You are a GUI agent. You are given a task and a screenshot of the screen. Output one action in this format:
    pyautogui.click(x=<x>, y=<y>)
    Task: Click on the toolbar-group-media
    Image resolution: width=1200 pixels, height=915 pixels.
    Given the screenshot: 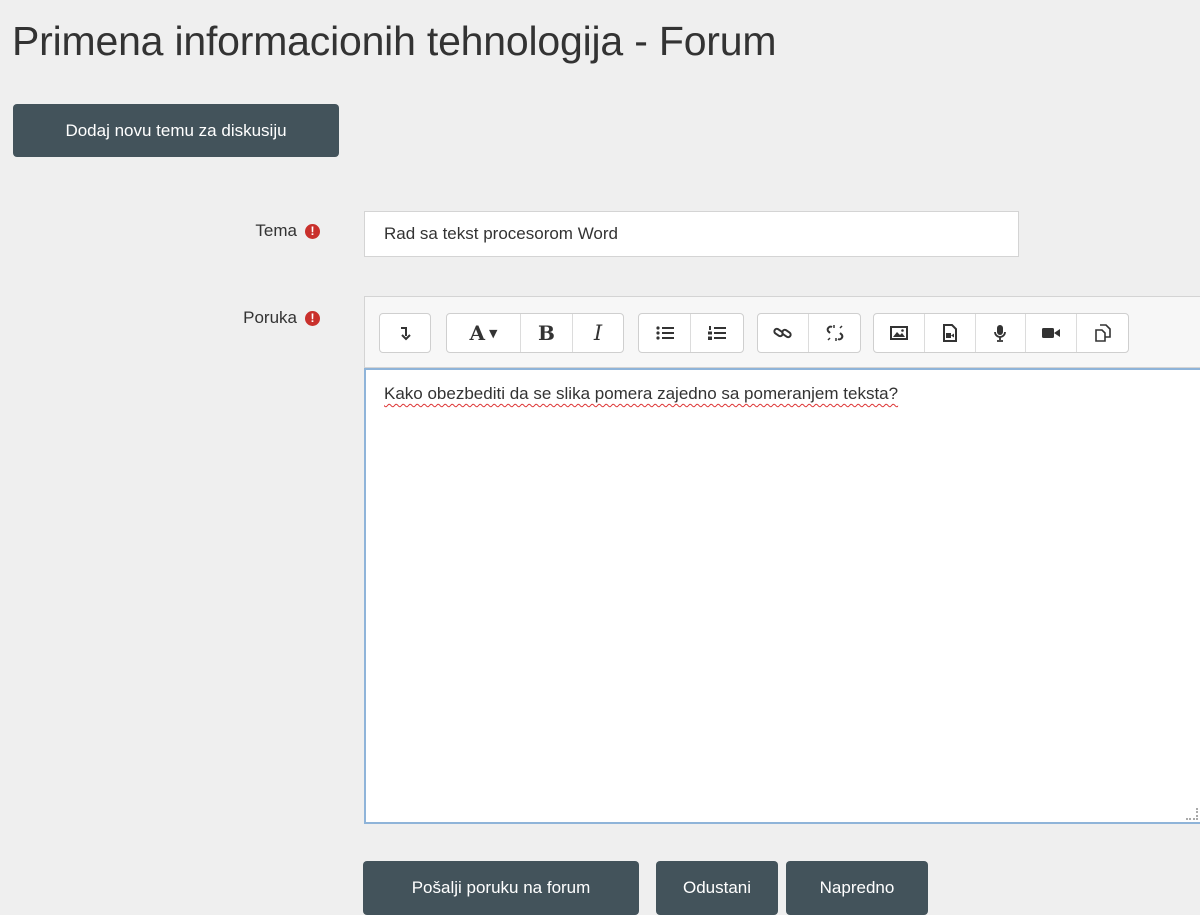 What is the action you would take?
    pyautogui.click(x=1001, y=333)
    